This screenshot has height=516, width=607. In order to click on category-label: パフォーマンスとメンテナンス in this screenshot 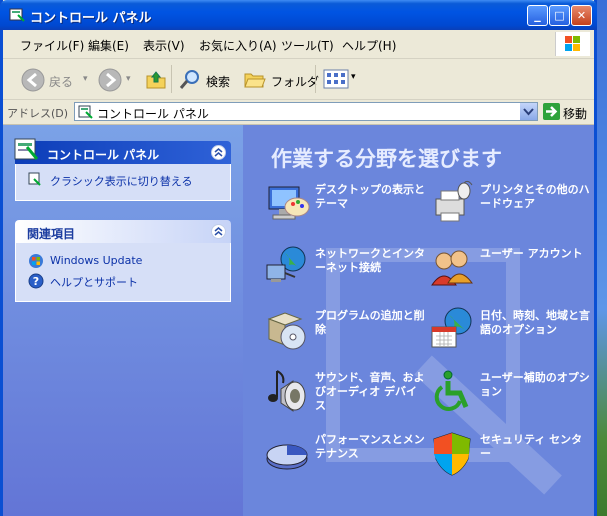, I will do `click(370, 446)`.